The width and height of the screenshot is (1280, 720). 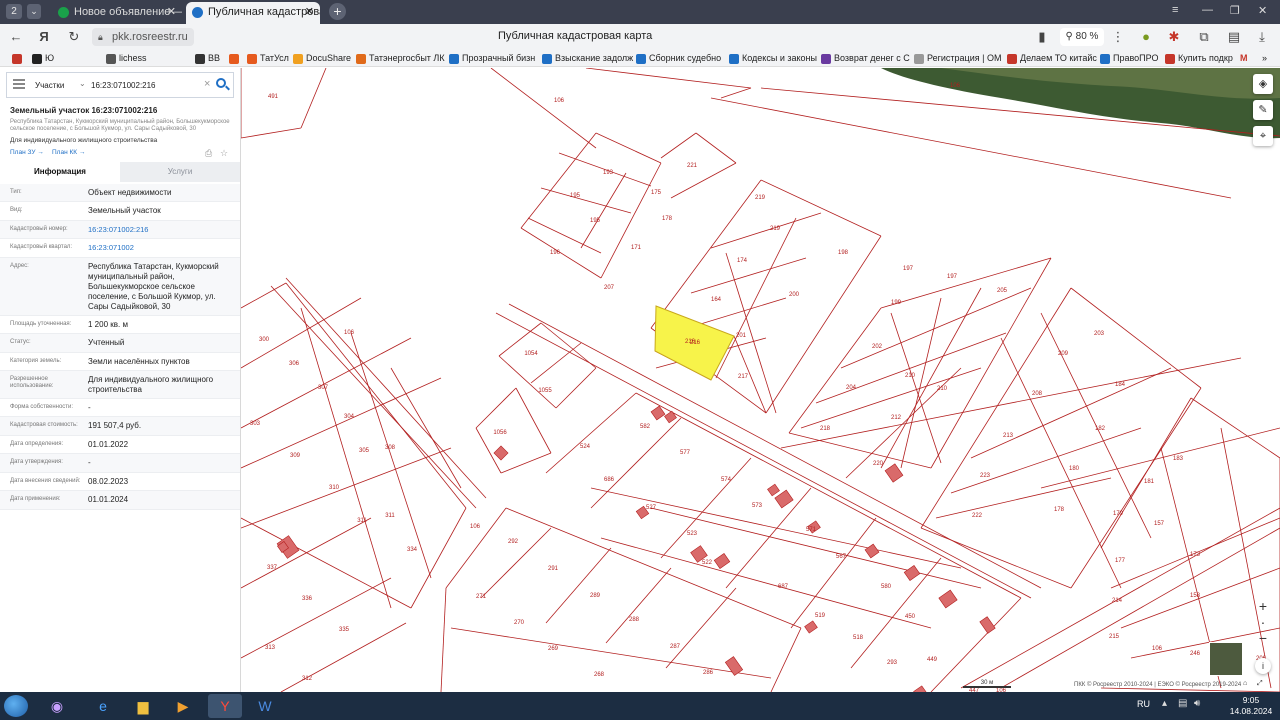 I want to click on start-button, so click(x=16, y=706).